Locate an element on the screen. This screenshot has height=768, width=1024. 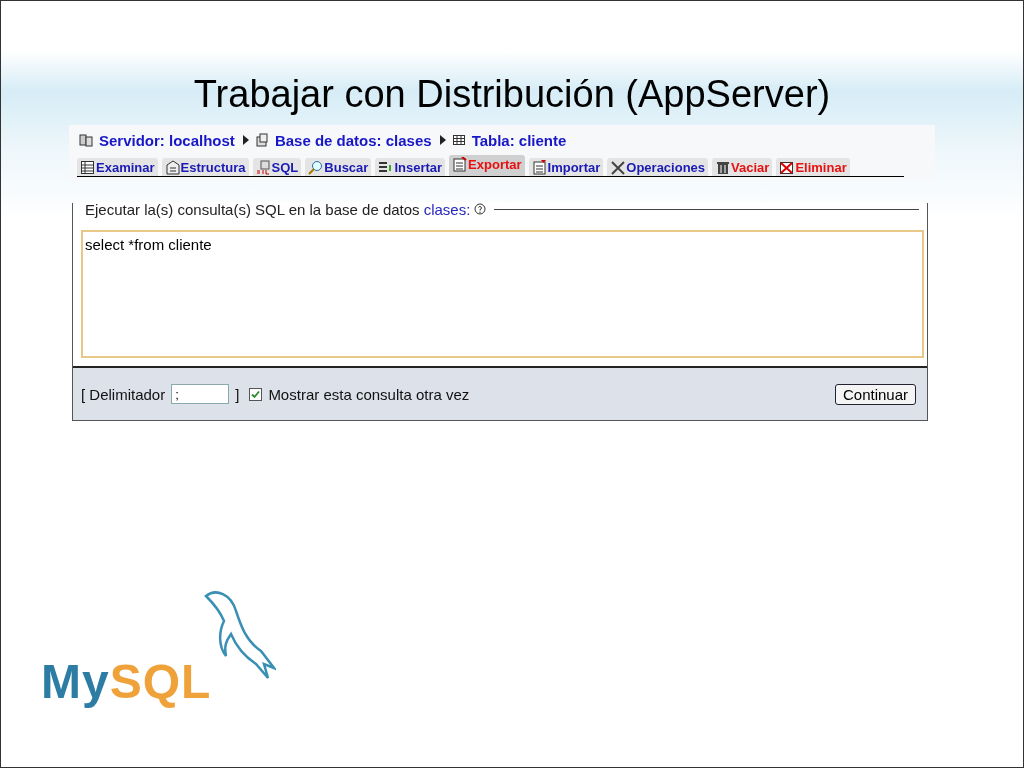
tab: Vaciar is located at coordinates (742, 167).